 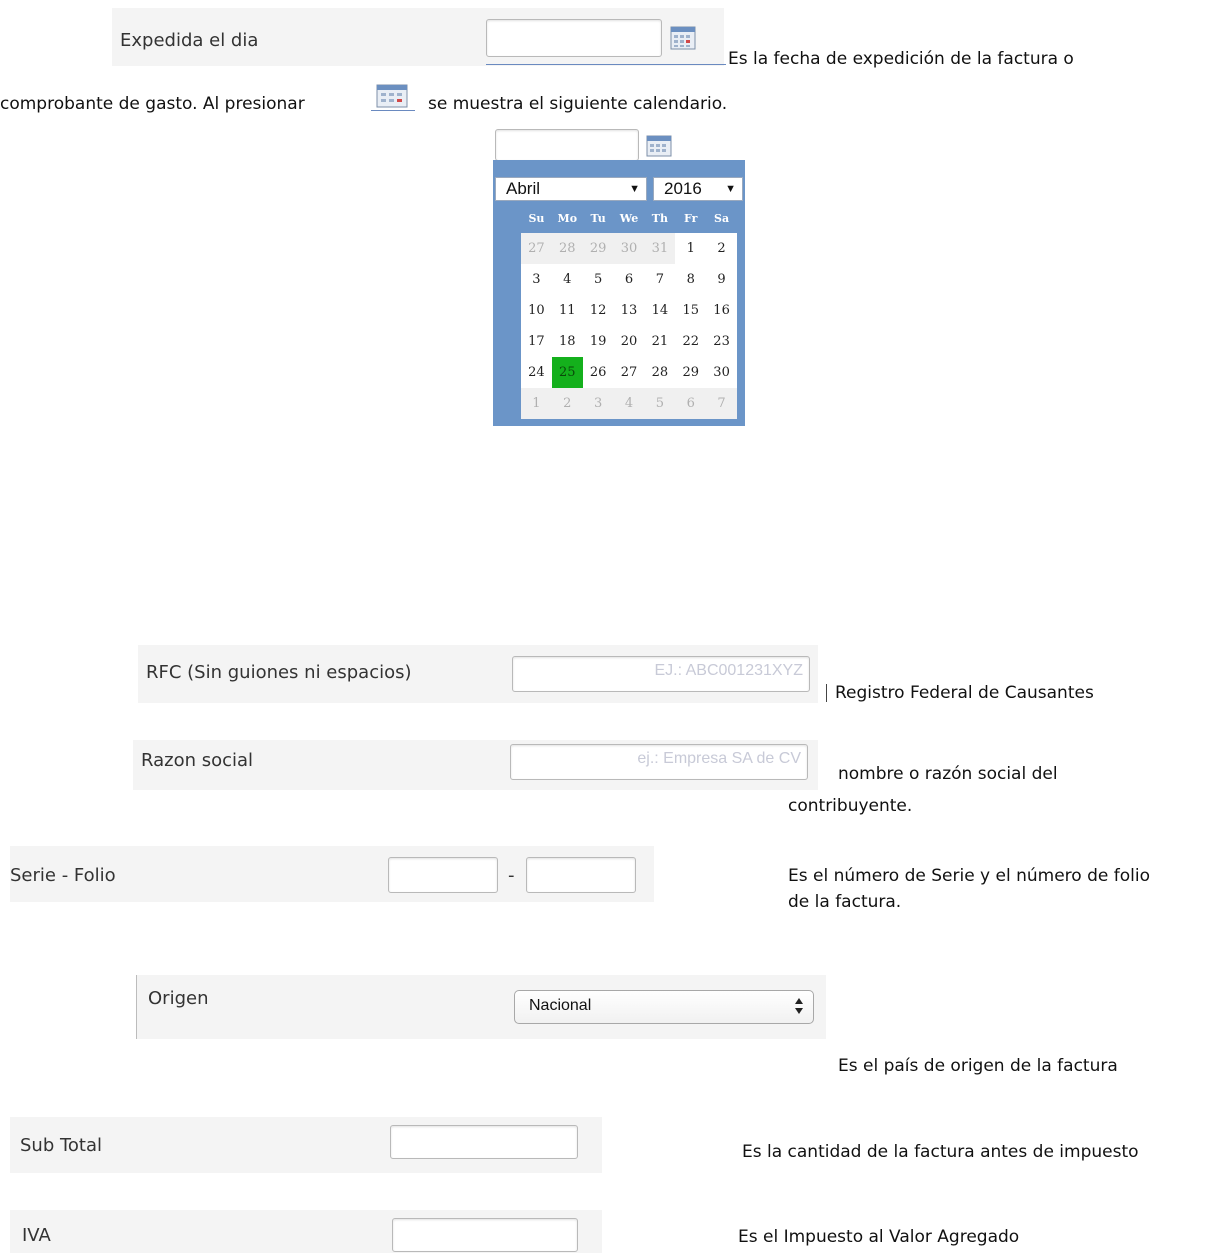 What do you see at coordinates (178, 998) in the screenshot?
I see `origen-label: Origen` at bounding box center [178, 998].